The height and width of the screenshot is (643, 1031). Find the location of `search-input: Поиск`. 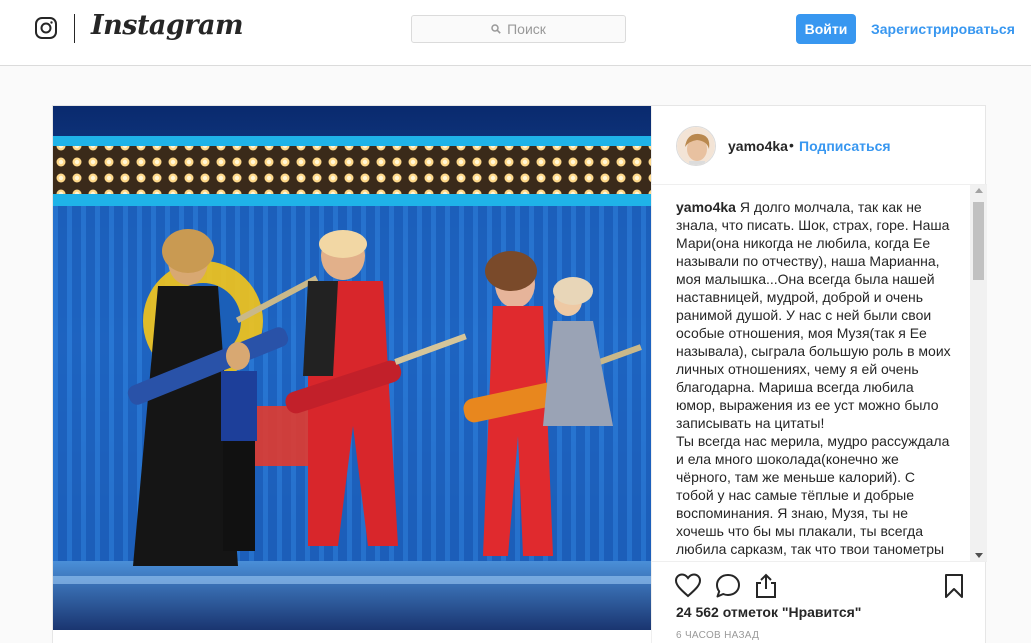

search-input: Поиск is located at coordinates (518, 29).